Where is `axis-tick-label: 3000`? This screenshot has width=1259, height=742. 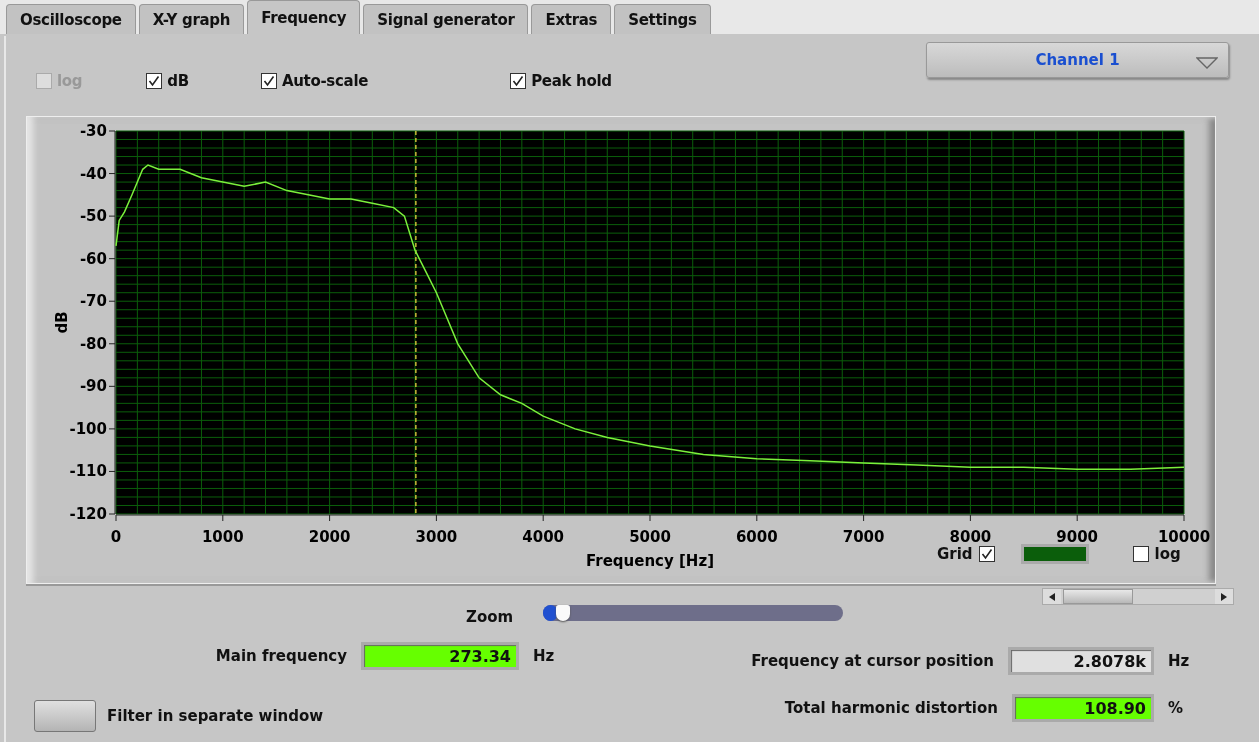 axis-tick-label: 3000 is located at coordinates (436, 537).